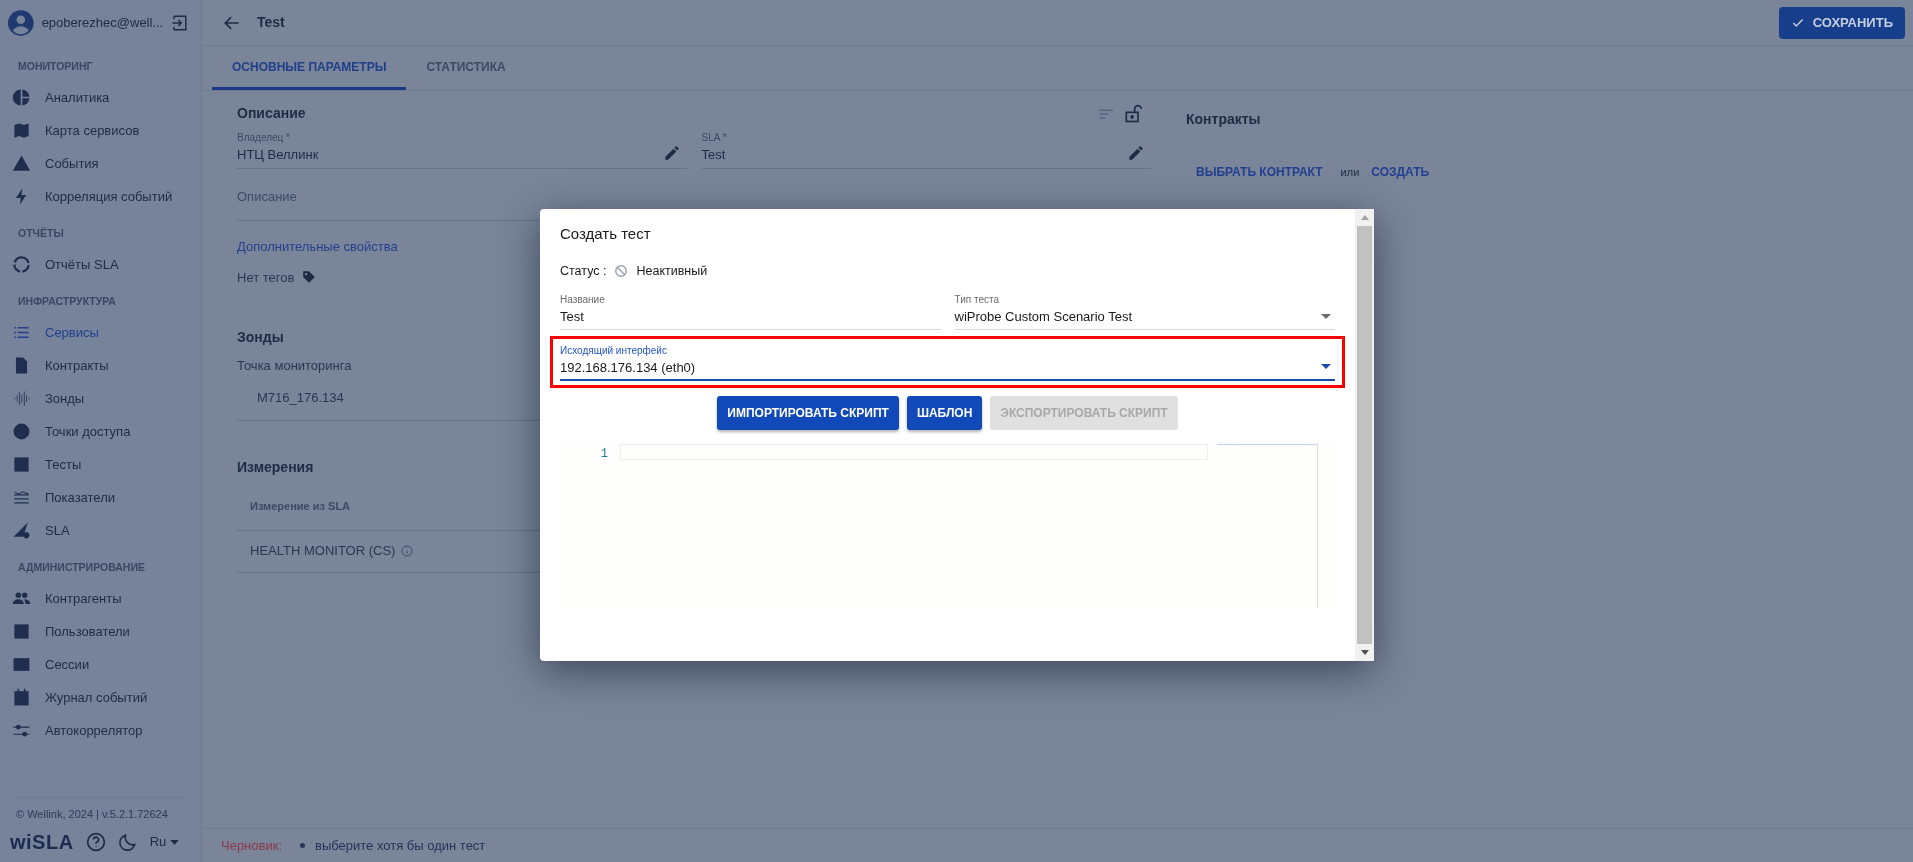 Image resolution: width=1913 pixels, height=862 pixels. I want to click on select-contract-link: ВЫБРАТЬ КОНТРАКТ, so click(1259, 172).